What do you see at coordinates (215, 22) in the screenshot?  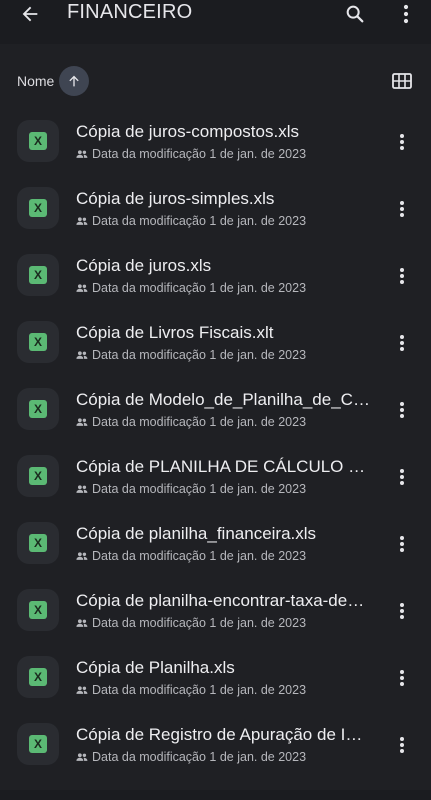 I see `app-bar: FINANCEIRO` at bounding box center [215, 22].